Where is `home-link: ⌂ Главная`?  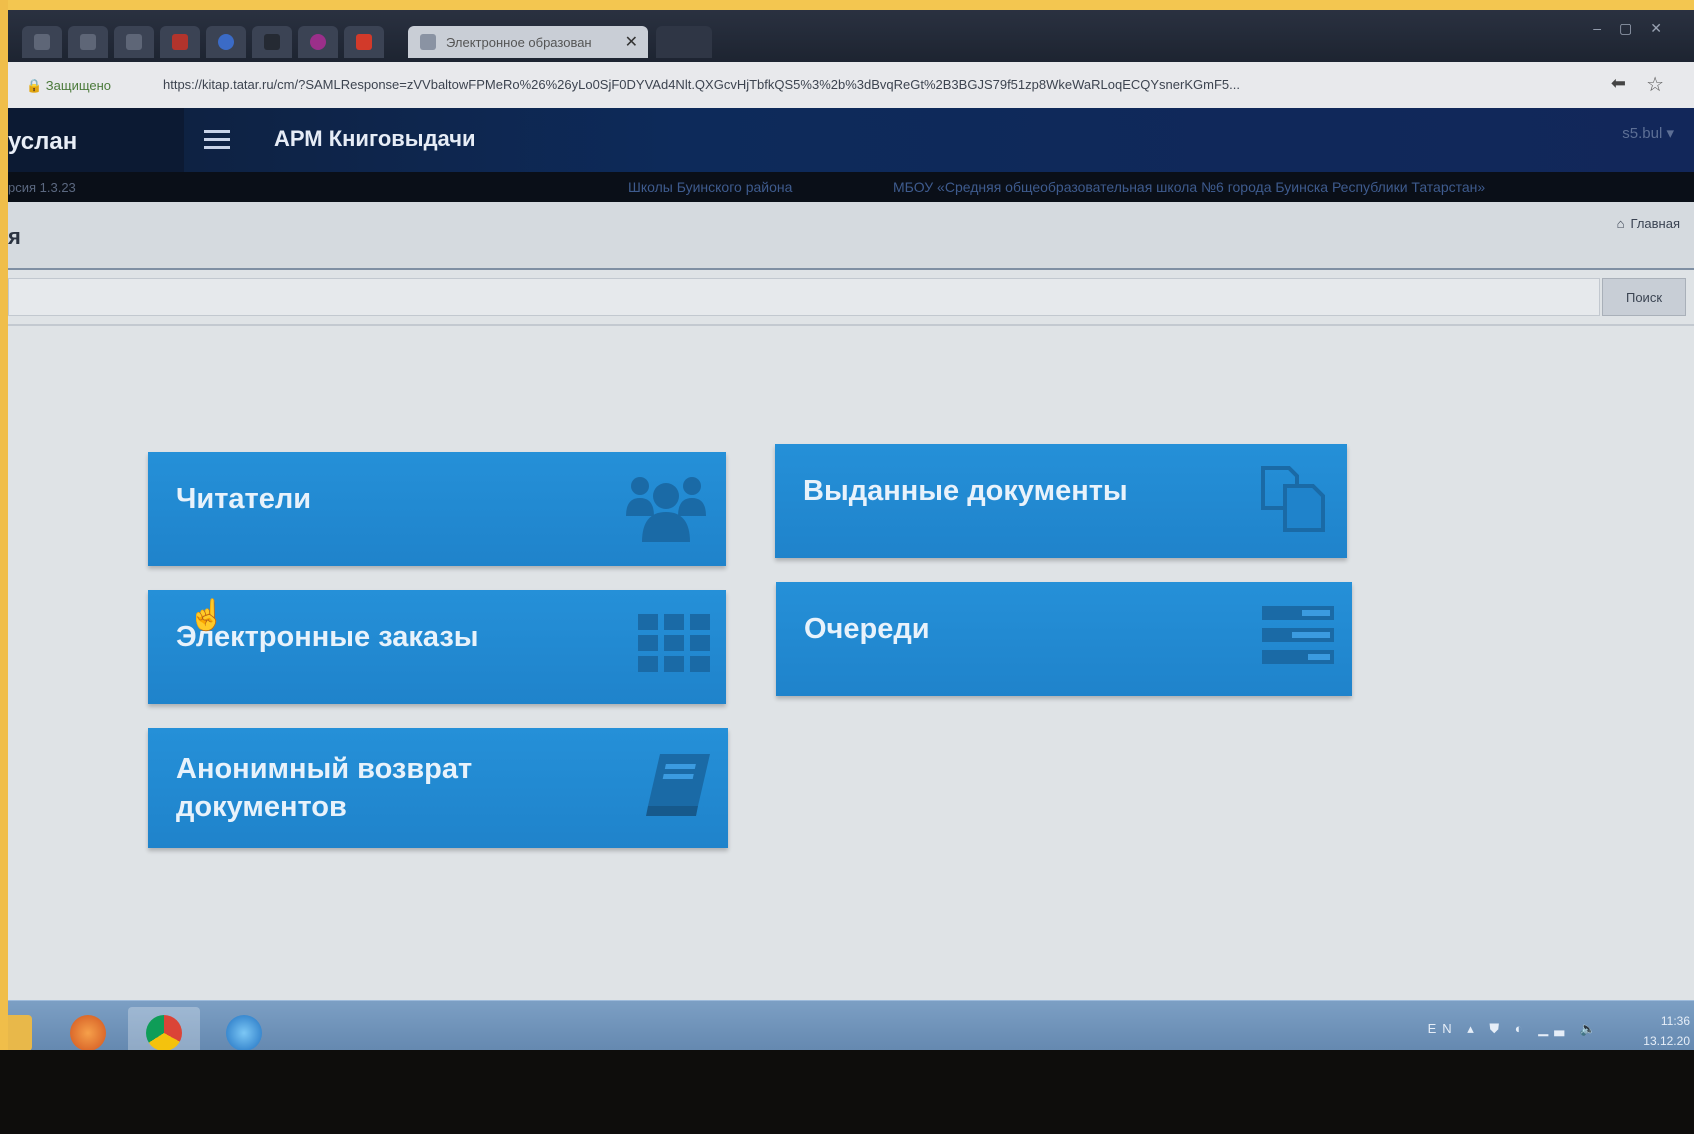
home-link: ⌂ Главная is located at coordinates (1648, 223).